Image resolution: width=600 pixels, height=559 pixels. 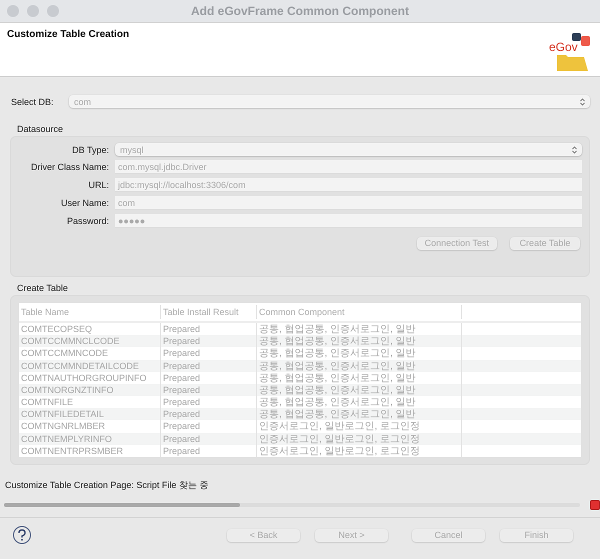 I want to click on field-label: User Name:, so click(x=84, y=203).